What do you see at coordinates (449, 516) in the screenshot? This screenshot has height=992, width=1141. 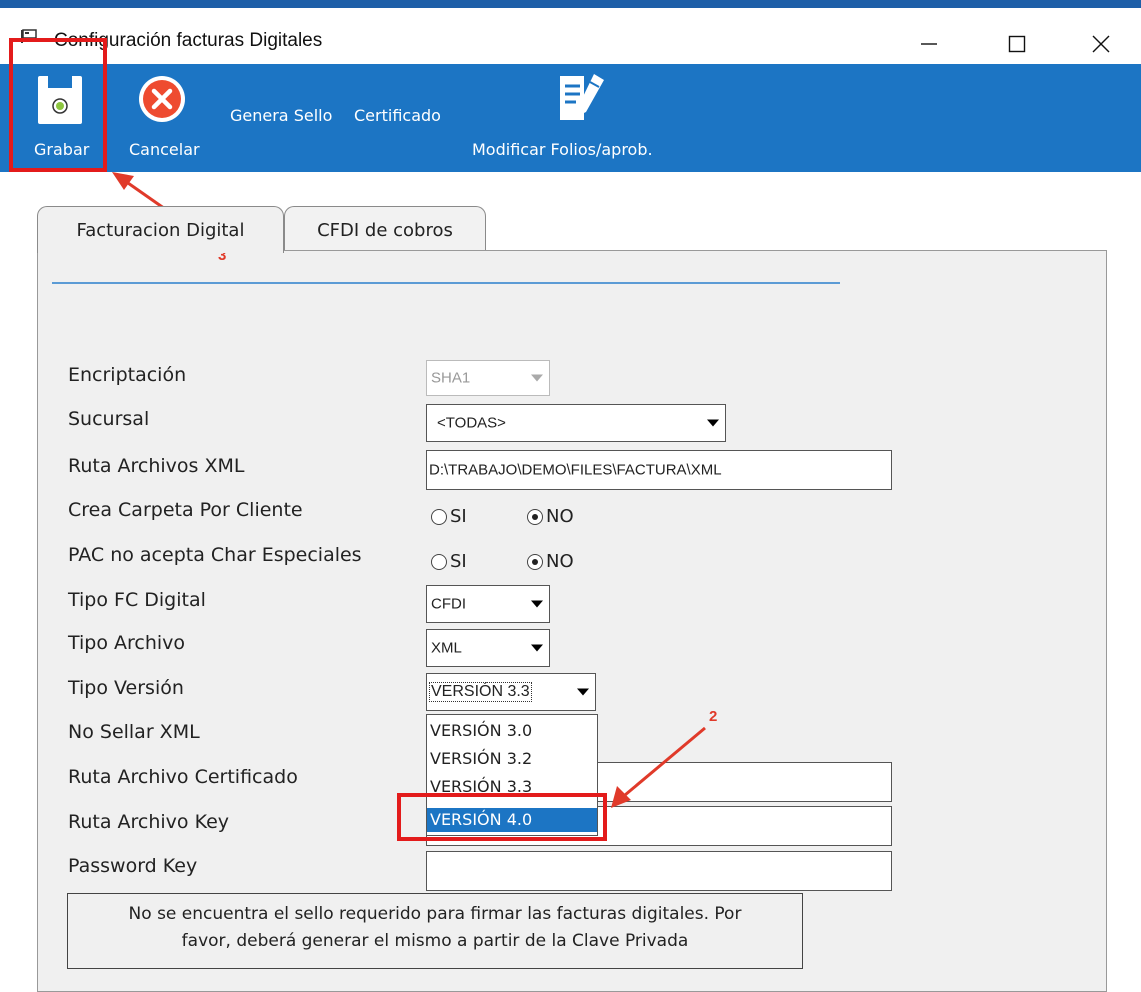 I see `crea-carpeta-si-radio: SI` at bounding box center [449, 516].